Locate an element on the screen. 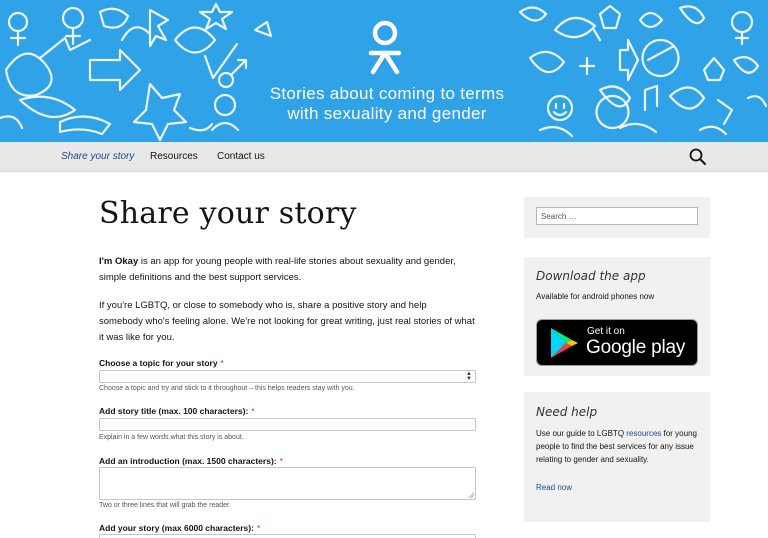 This screenshot has height=538, width=768. main-navigation: Share your story Resources Contact us is located at coordinates (384, 157).